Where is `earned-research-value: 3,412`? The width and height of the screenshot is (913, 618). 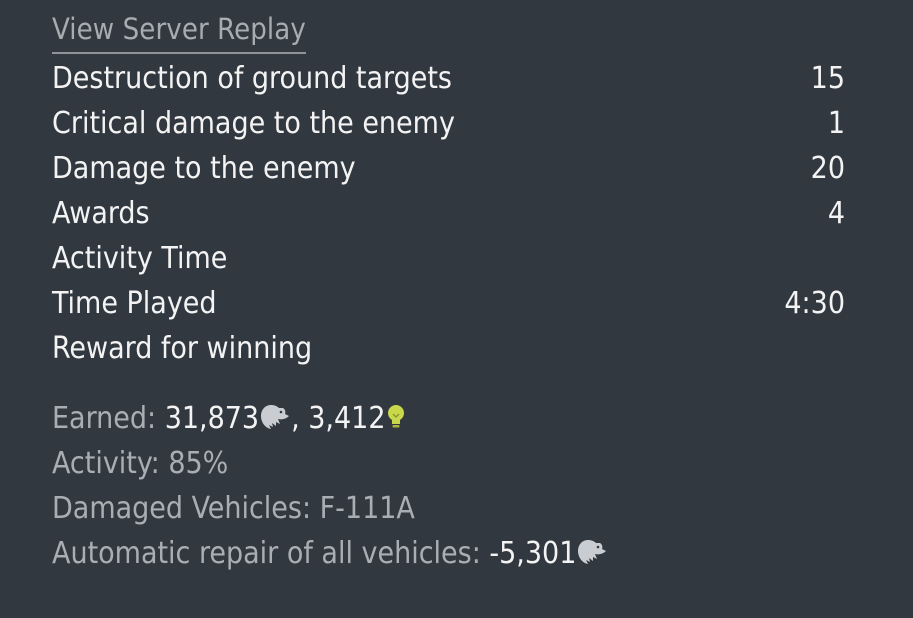 earned-research-value: 3,412 is located at coordinates (347, 418).